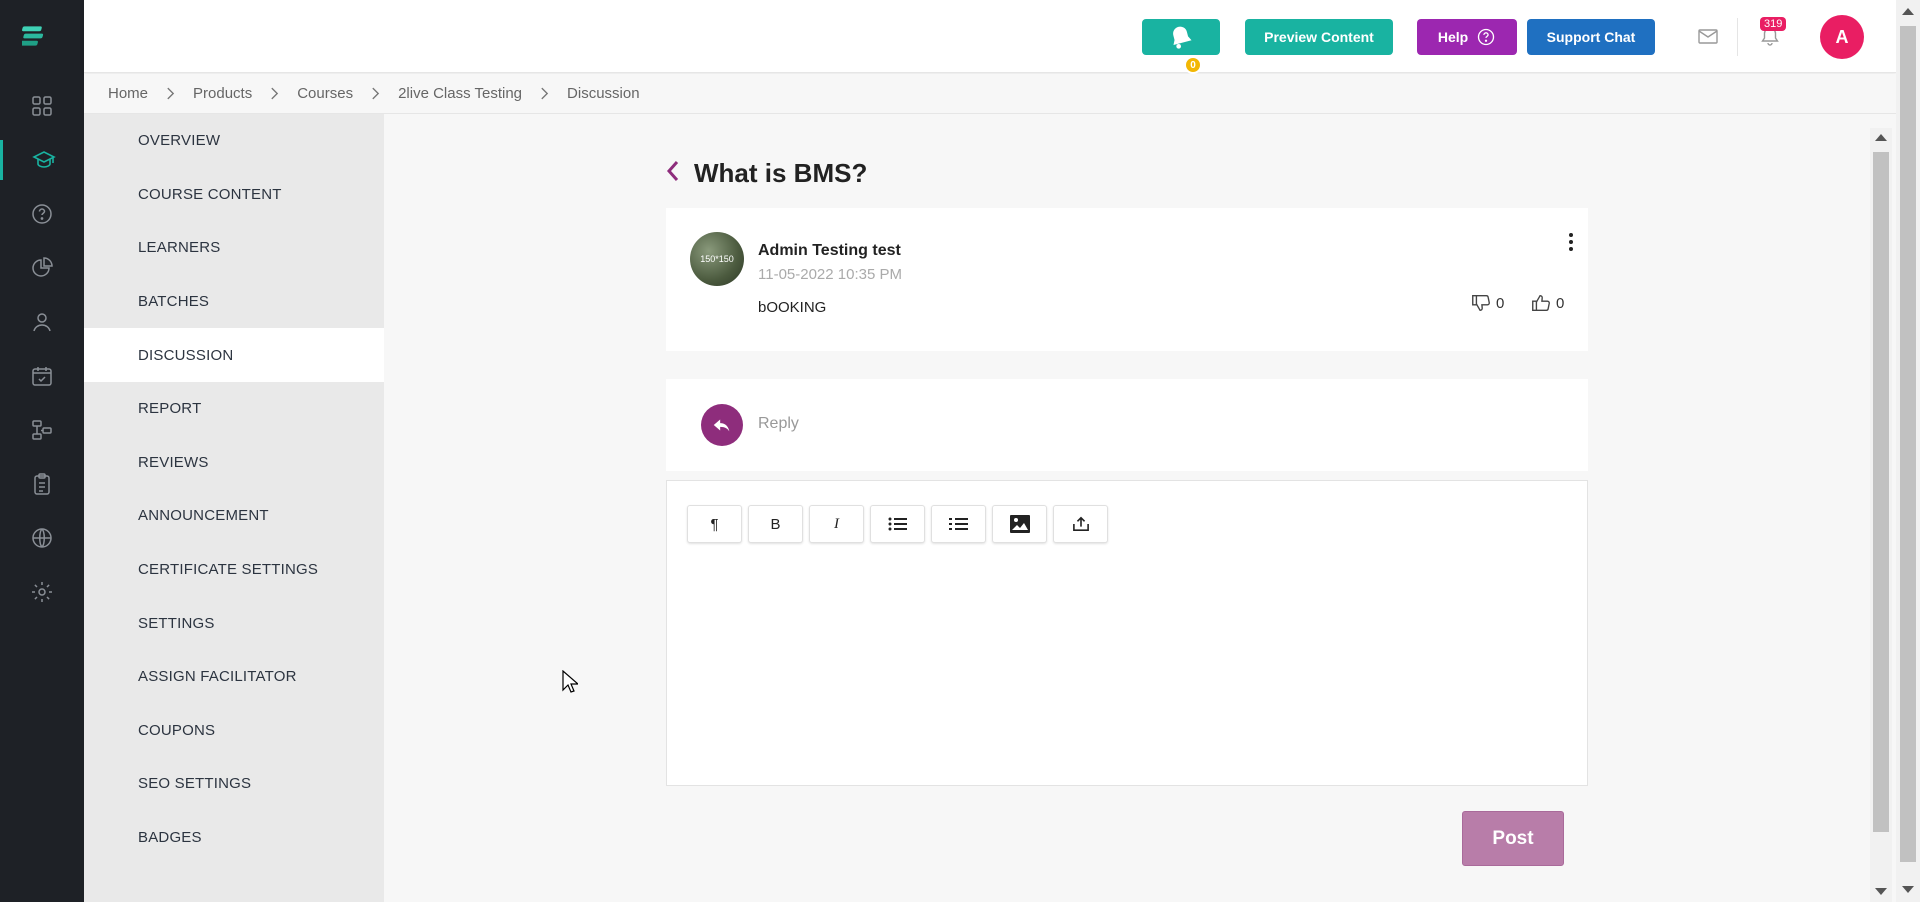  Describe the element at coordinates (1453, 37) in the screenshot. I see `help-label: Help` at that location.